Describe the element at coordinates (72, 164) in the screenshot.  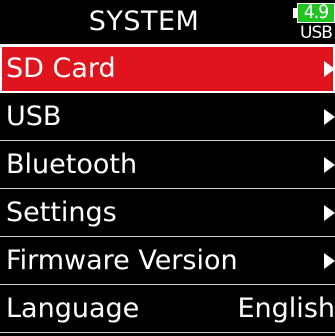
I see `menu-item-label: Bluetooth` at that location.